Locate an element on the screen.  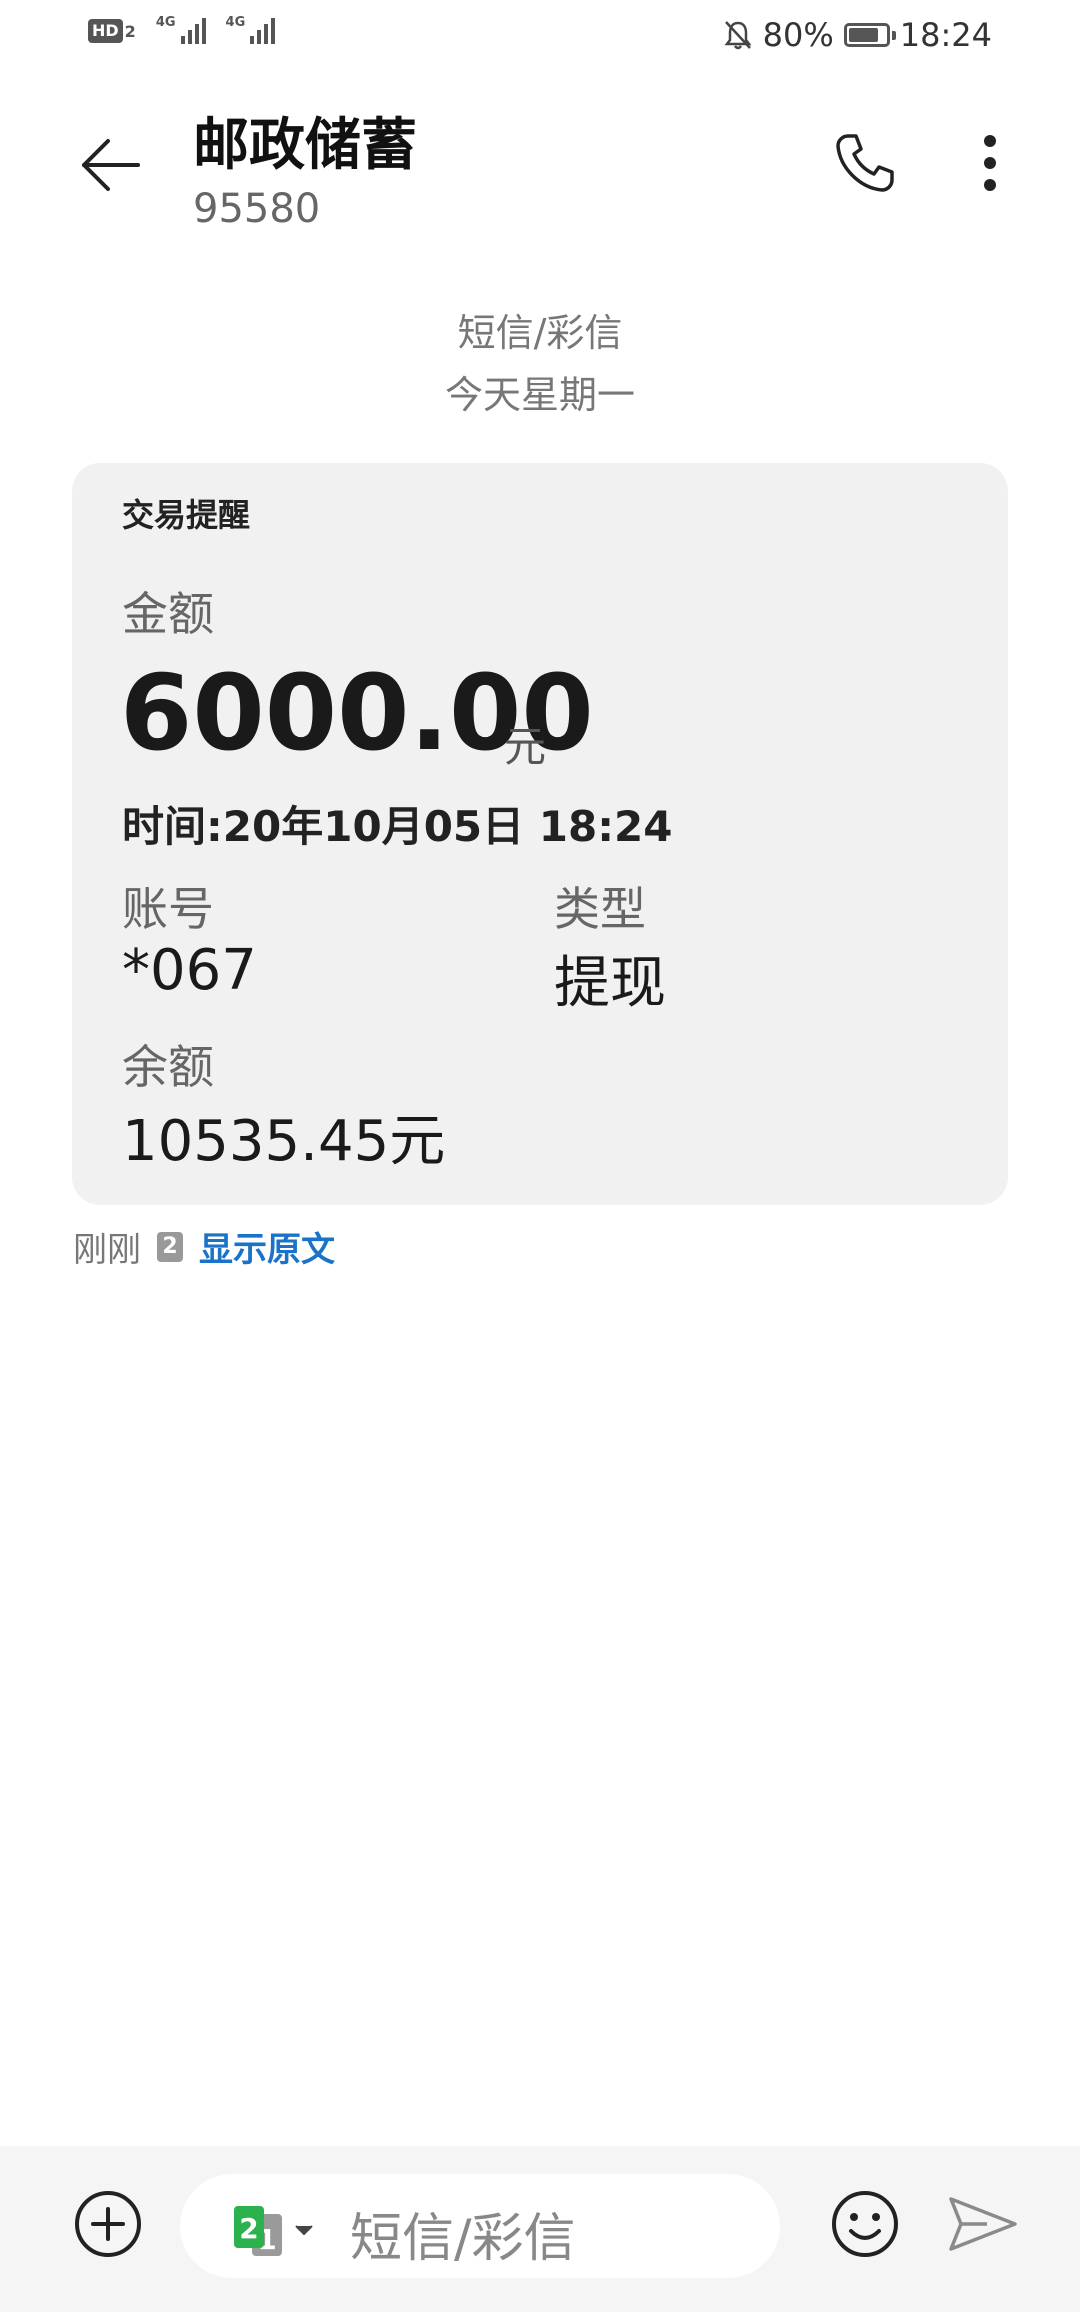
message-meta: 刚刚 2 显示原文 is located at coordinates (204, 1246).